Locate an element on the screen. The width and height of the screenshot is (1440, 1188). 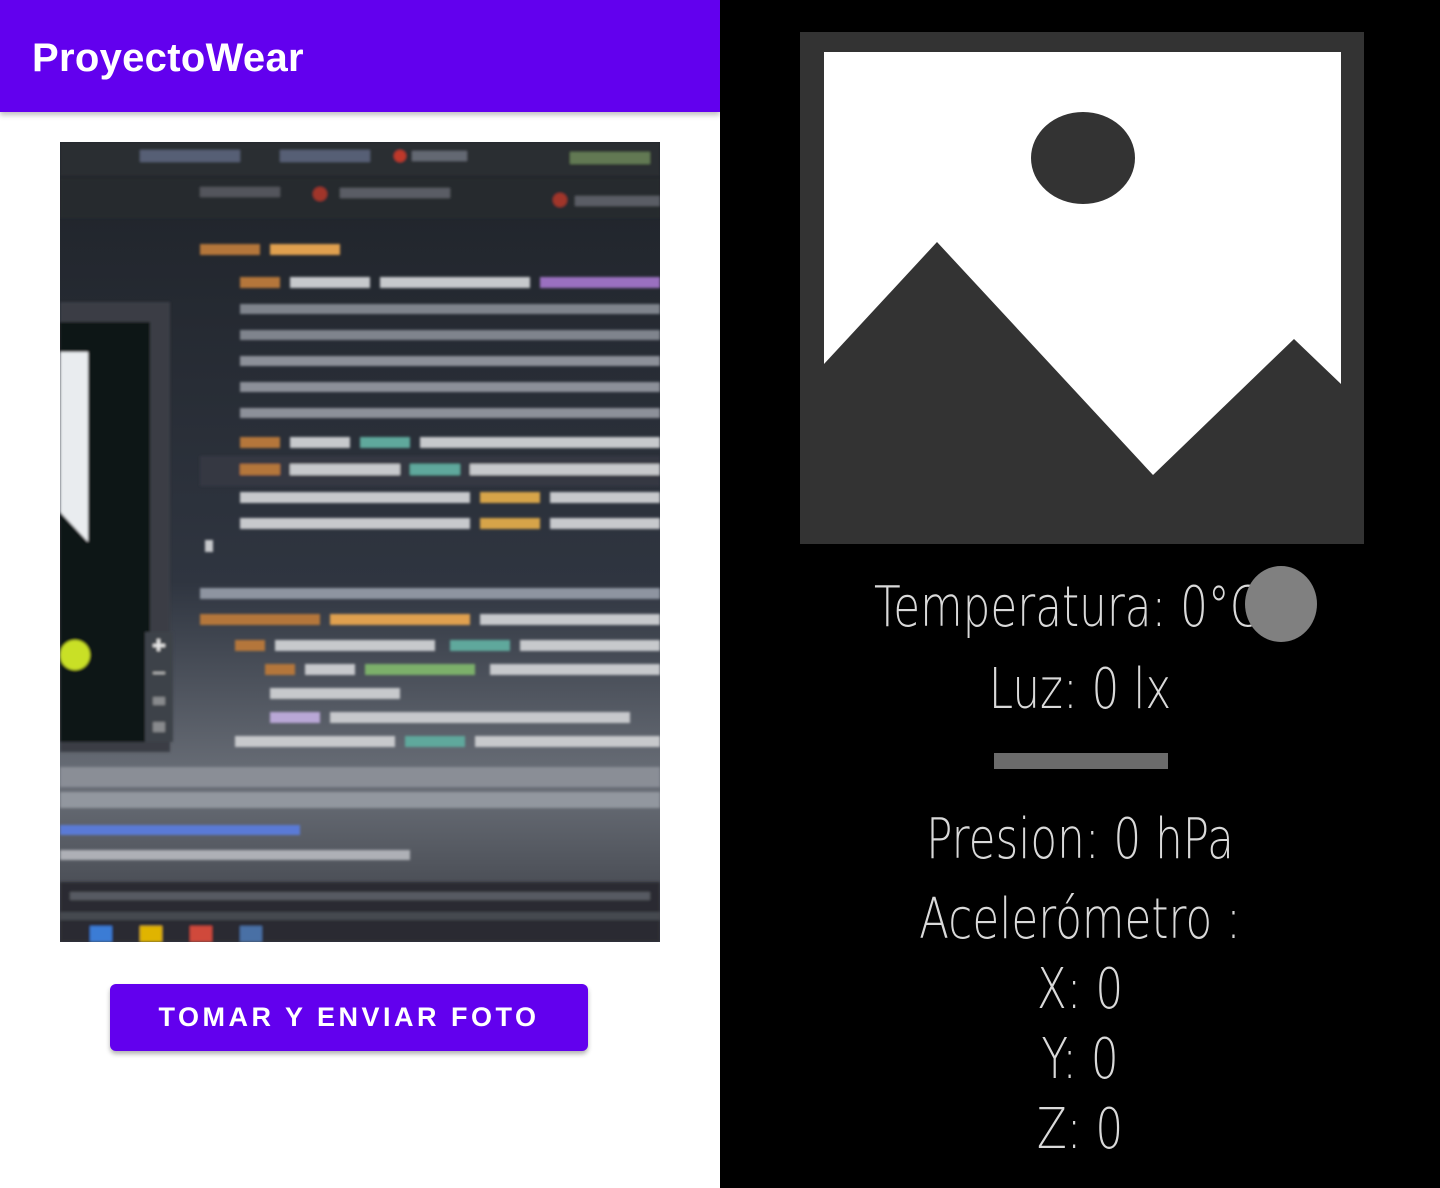
pressure-reading: Presion: 0 hPa is located at coordinates (1080, 839).